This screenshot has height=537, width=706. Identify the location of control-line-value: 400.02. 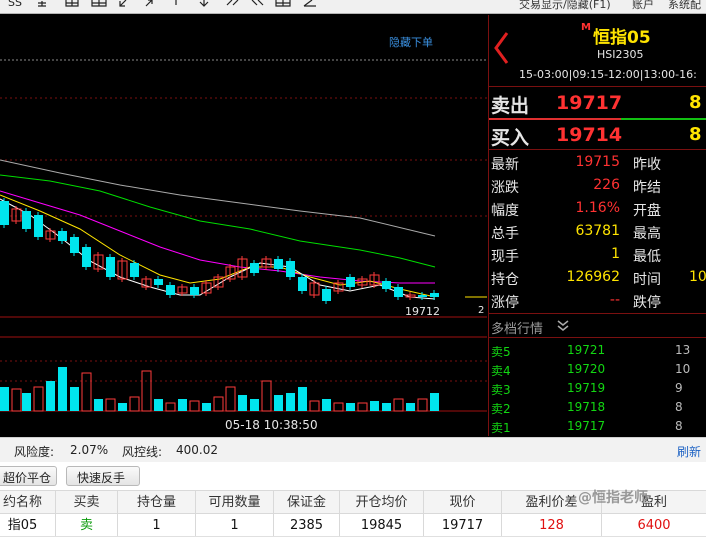
(197, 450).